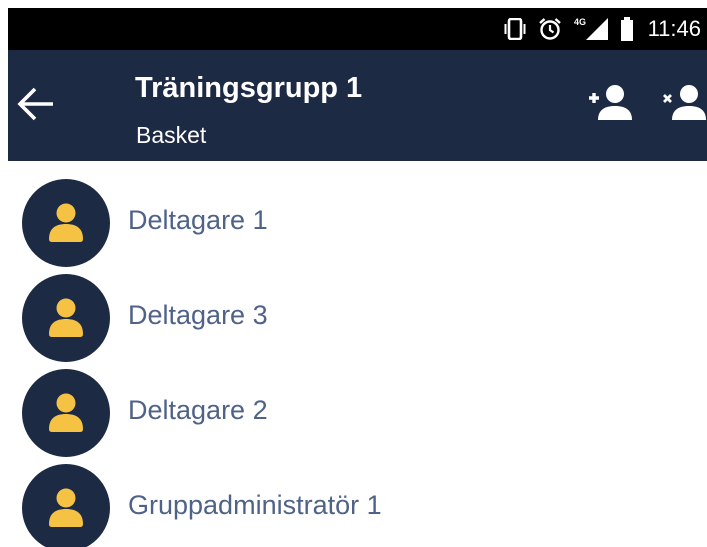  I want to click on back-arrow-icon, so click(35, 104).